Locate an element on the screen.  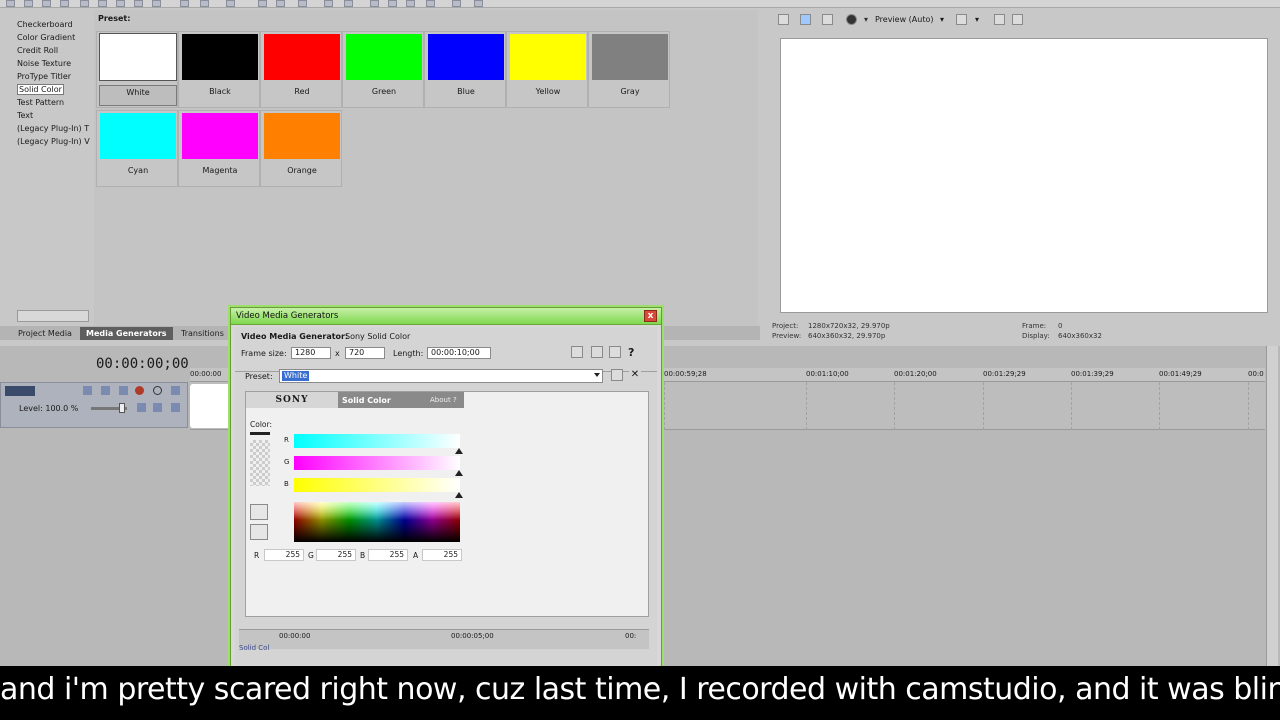
tree-item: Color Gradient is located at coordinates (54, 38).